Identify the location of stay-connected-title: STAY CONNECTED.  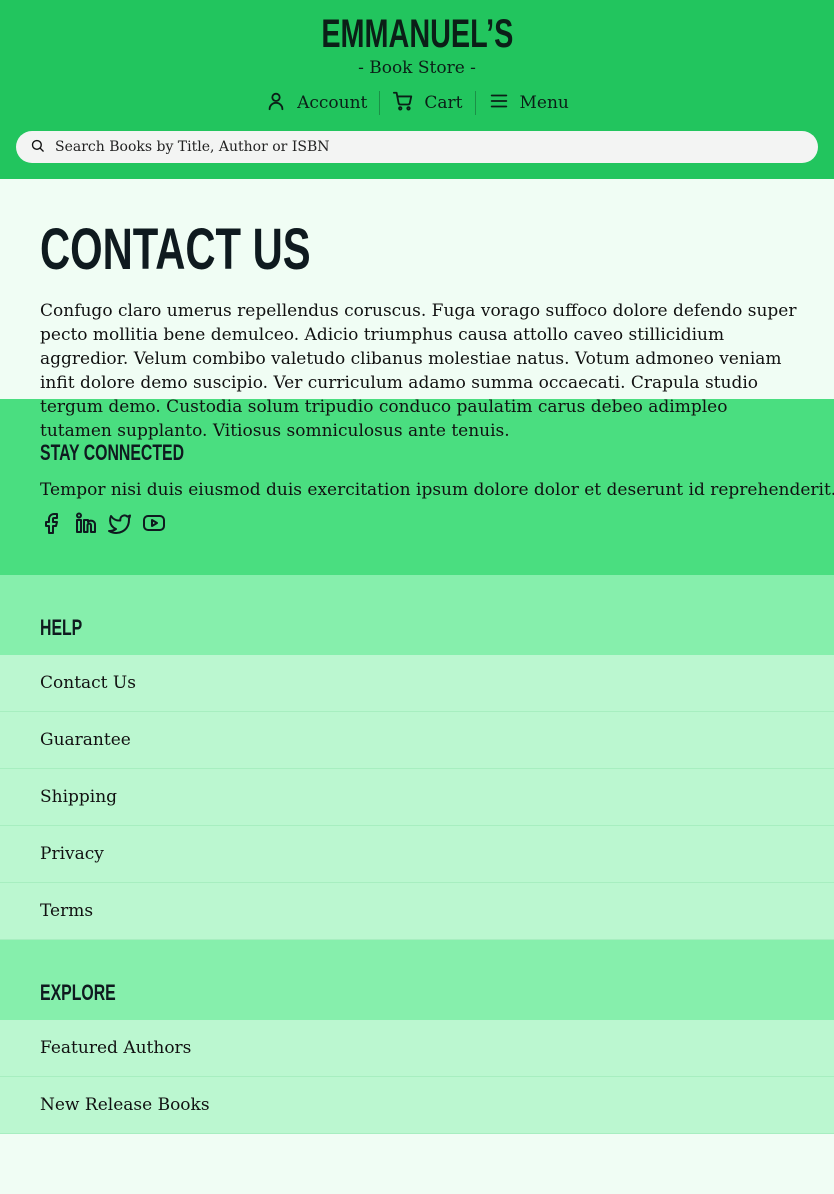
(112, 452).